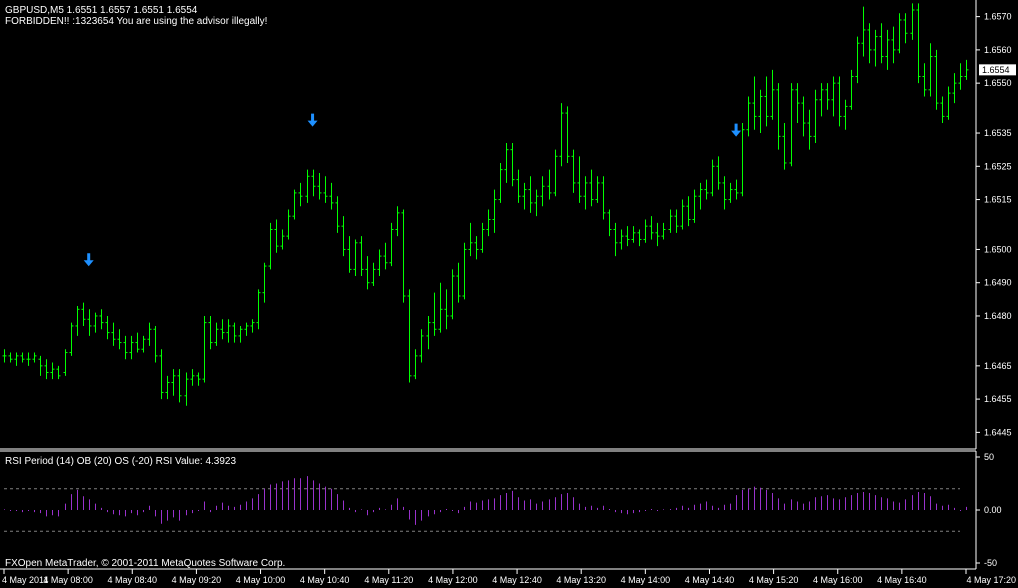  Describe the element at coordinates (25, 580) in the screenshot. I see `time-tick-label: 4 May 2011` at that location.